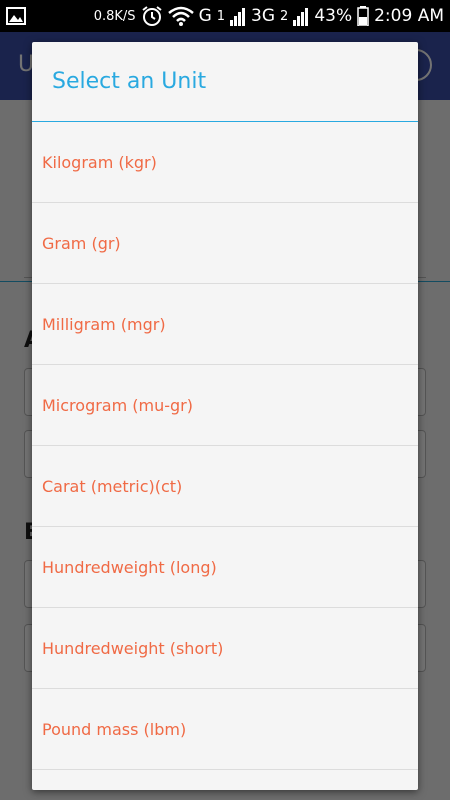 The image size is (450, 800). Describe the element at coordinates (225, 82) in the screenshot. I see `dialog-title: Select an Unit` at that location.